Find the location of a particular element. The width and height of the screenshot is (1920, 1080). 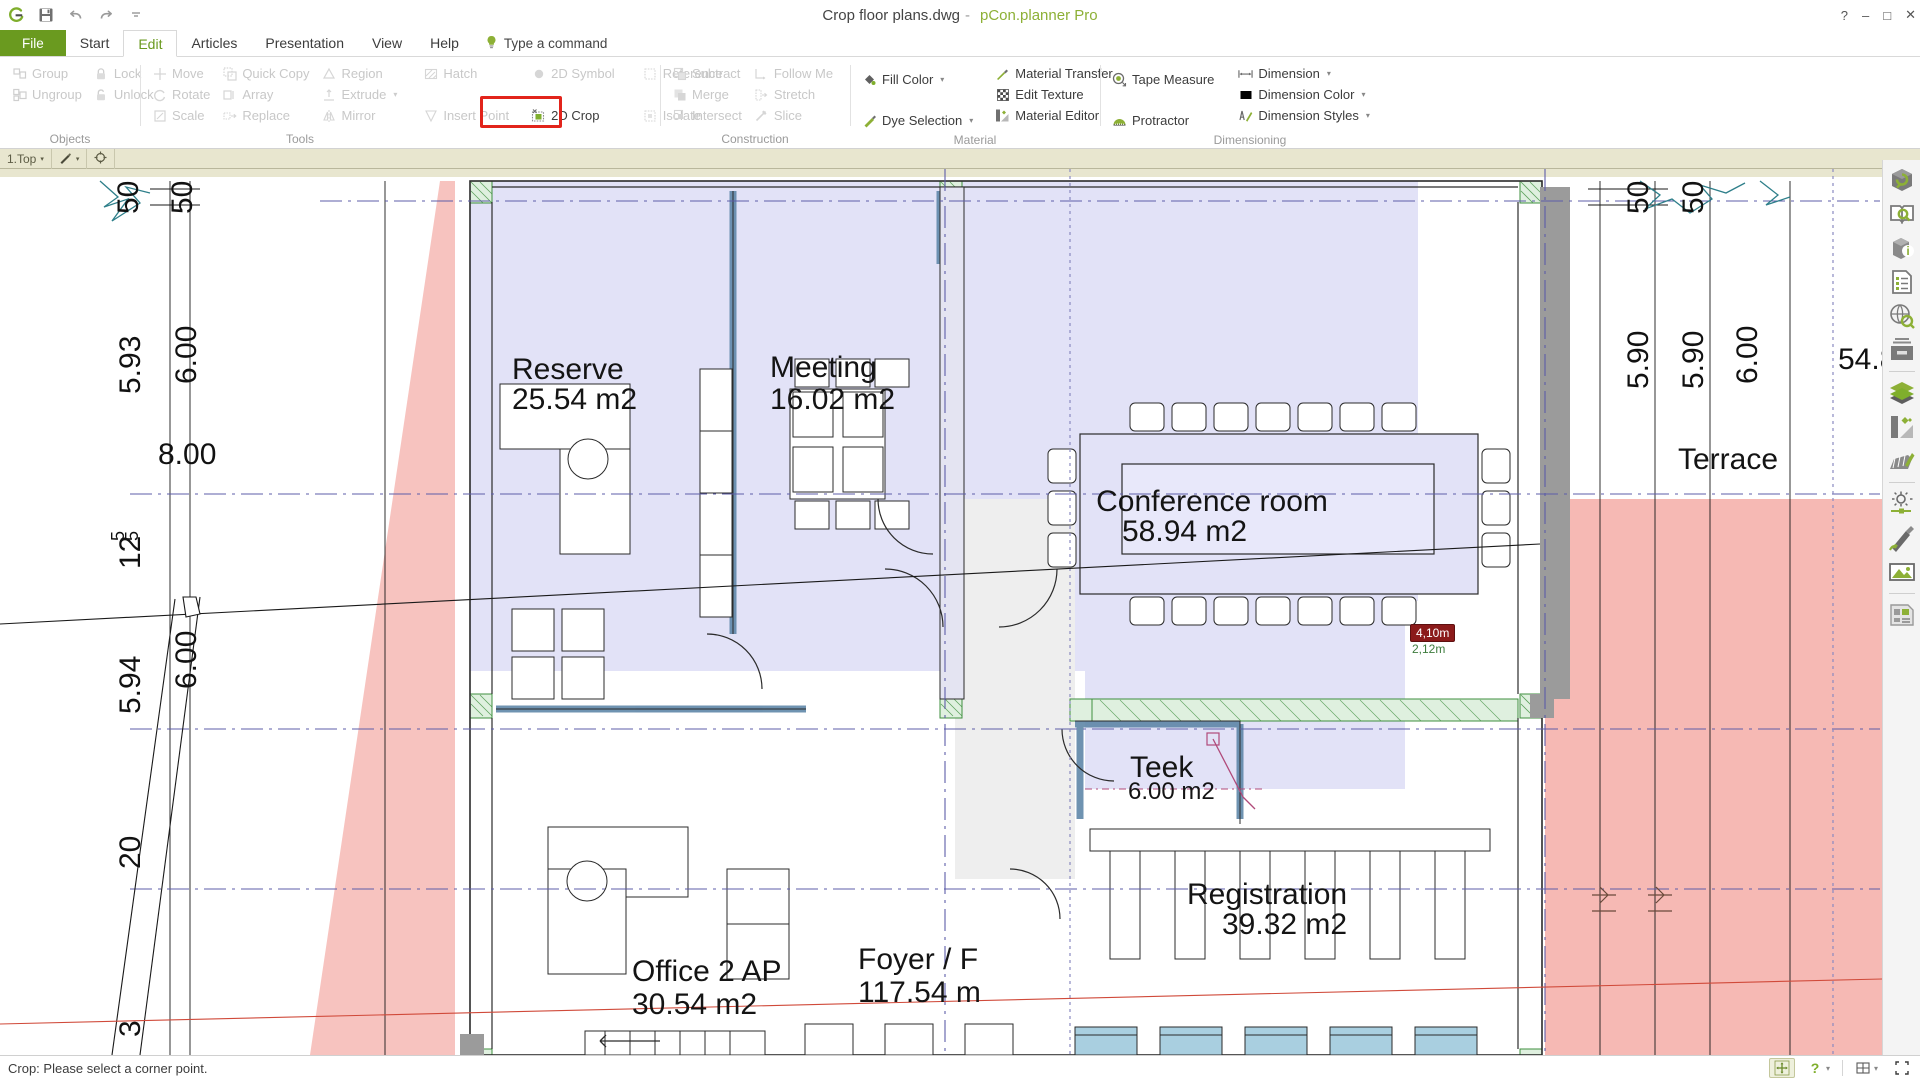

ribbon-item-scale: Scale is located at coordinates (181, 115).